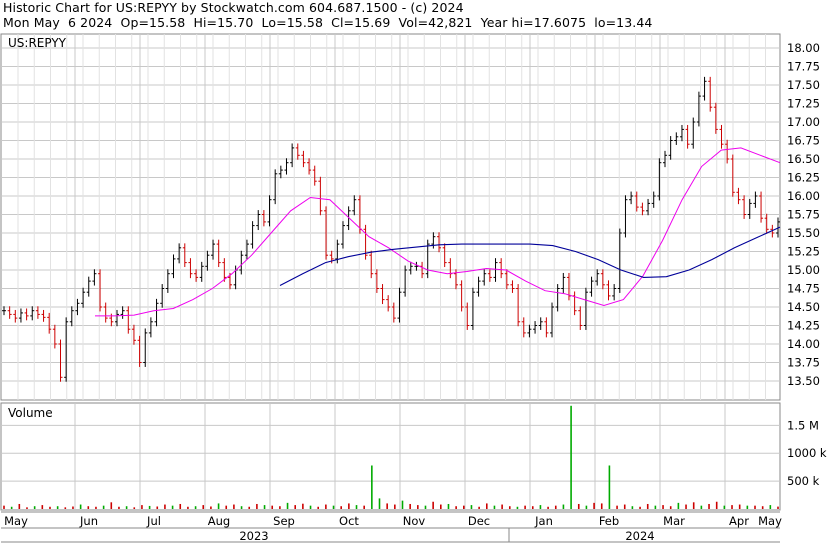 This screenshot has width=830, height=543. What do you see at coordinates (803, 233) in the screenshot?
I see `price-tick-label: 15.50` at bounding box center [803, 233].